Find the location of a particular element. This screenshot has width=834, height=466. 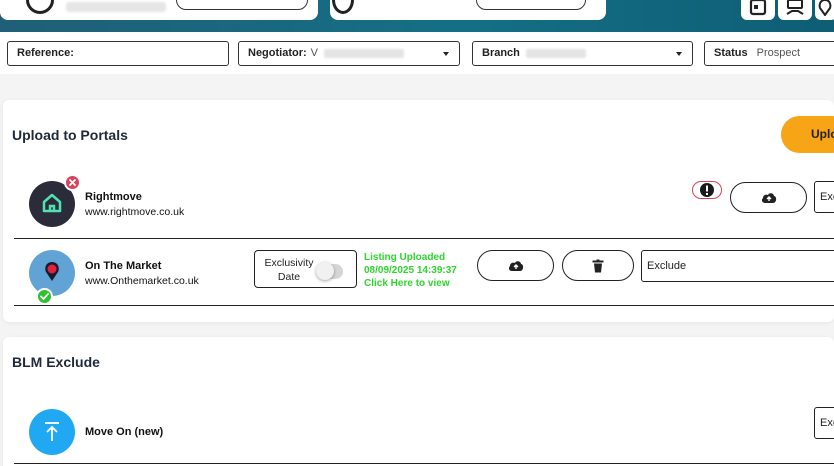

portal-name-moveon: Move On (new) is located at coordinates (124, 432).